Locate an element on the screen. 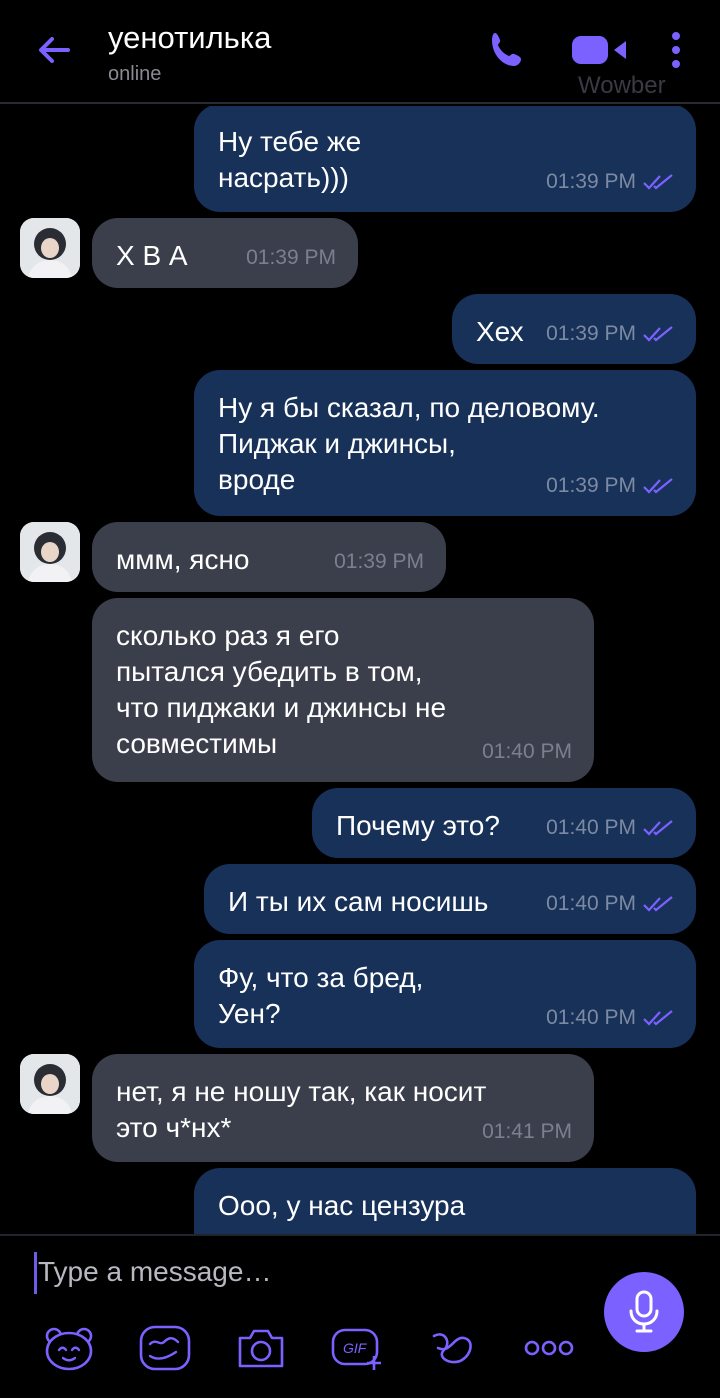  sticker-icon is located at coordinates (69, 1348).